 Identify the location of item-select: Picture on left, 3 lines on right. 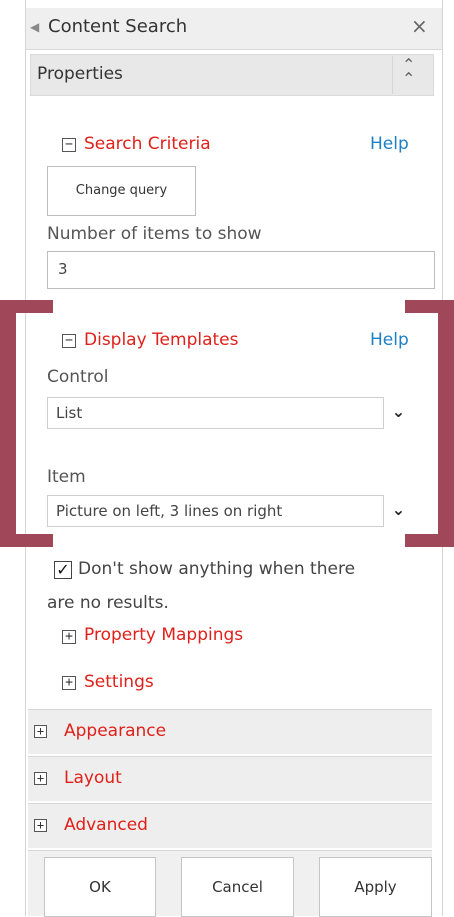
(230, 511).